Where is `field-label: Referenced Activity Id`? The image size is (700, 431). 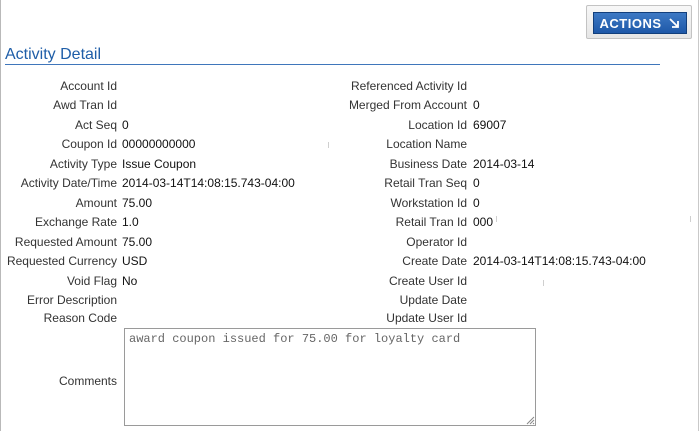 field-label: Referenced Activity Id is located at coordinates (408, 86).